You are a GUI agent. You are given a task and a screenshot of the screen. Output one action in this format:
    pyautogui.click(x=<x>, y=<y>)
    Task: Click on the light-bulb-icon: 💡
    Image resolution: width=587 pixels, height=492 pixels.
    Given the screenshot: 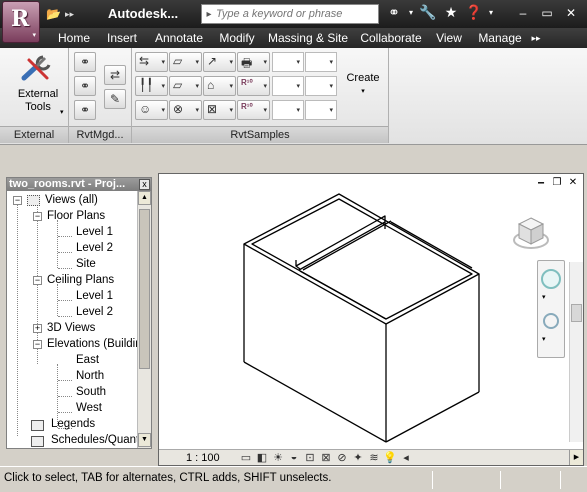 What is the action you would take?
    pyautogui.click(x=390, y=457)
    